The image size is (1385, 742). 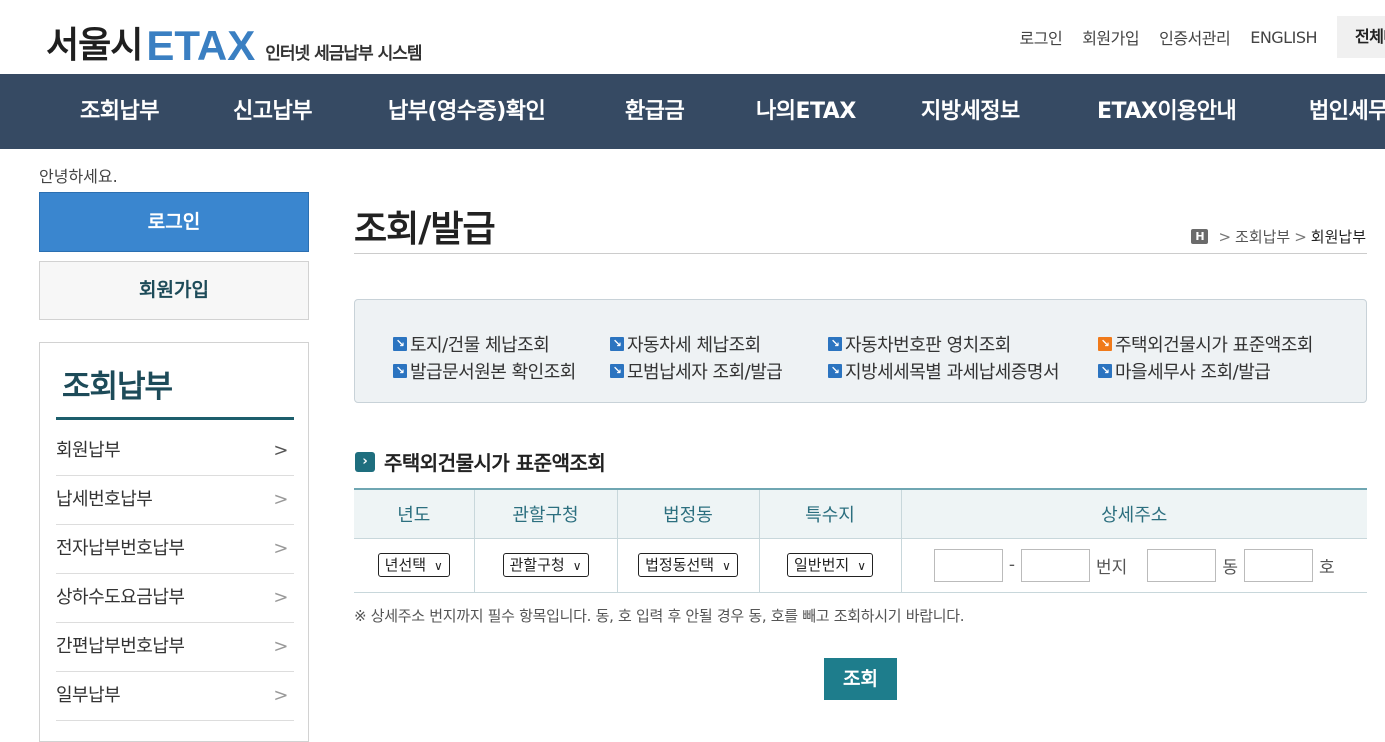 What do you see at coordinates (687, 513) in the screenshot?
I see `column-header-dong: 법정동` at bounding box center [687, 513].